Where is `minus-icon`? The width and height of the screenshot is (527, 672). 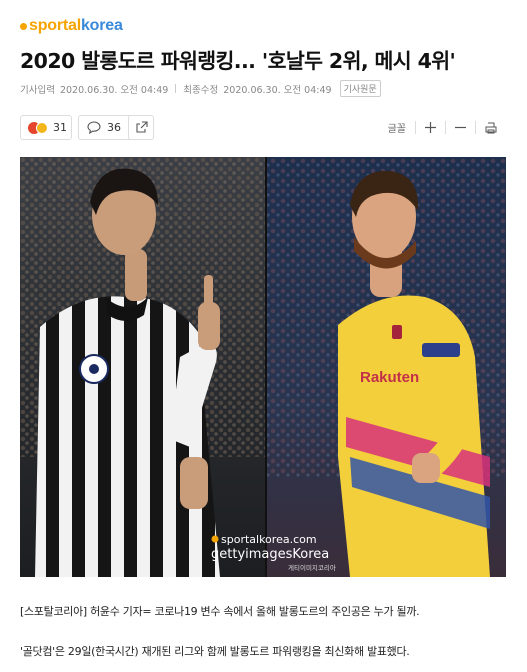
minus-icon is located at coordinates (460, 127).